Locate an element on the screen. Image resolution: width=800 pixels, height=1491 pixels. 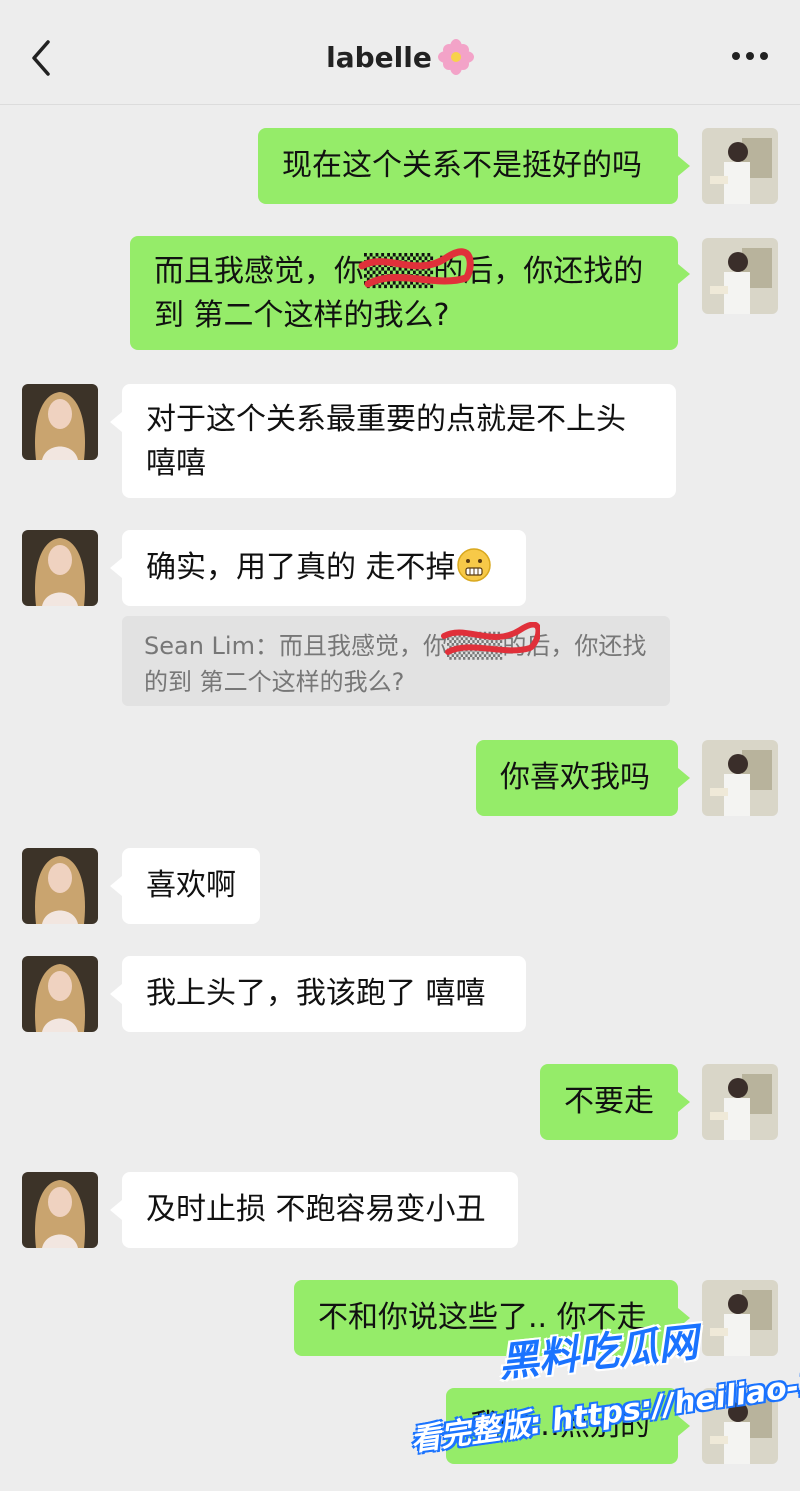
quoted-text: Sean Lim：而且我感觉，你▒▒▒的后，你还找的到 第二个这样的我么? is located at coordinates (395, 664).